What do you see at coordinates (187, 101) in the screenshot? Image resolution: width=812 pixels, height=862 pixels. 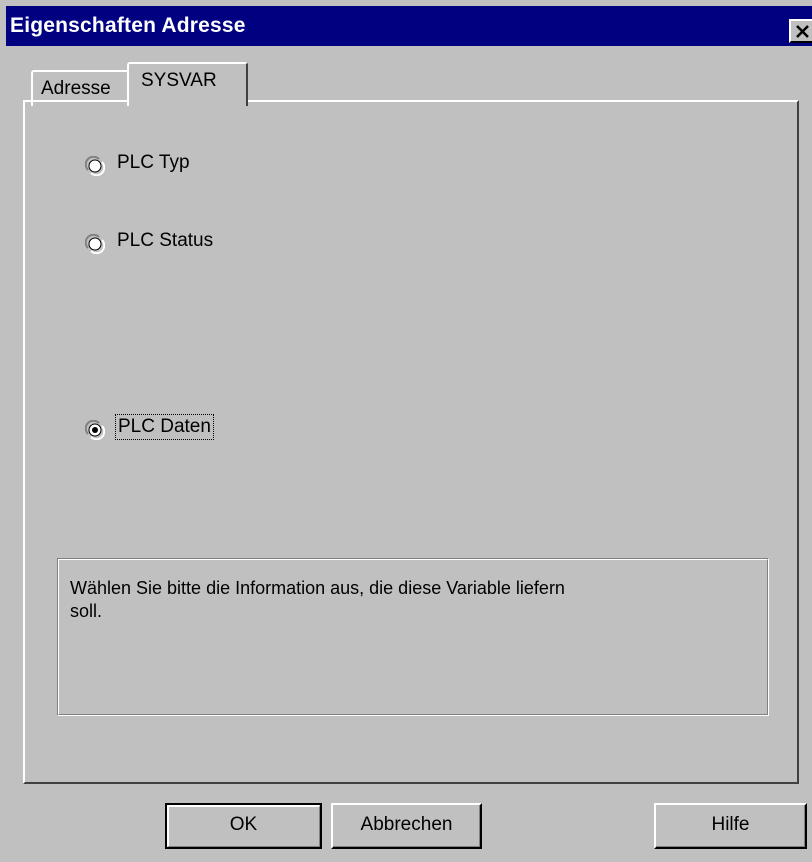 I see `tab-join` at bounding box center [187, 101].